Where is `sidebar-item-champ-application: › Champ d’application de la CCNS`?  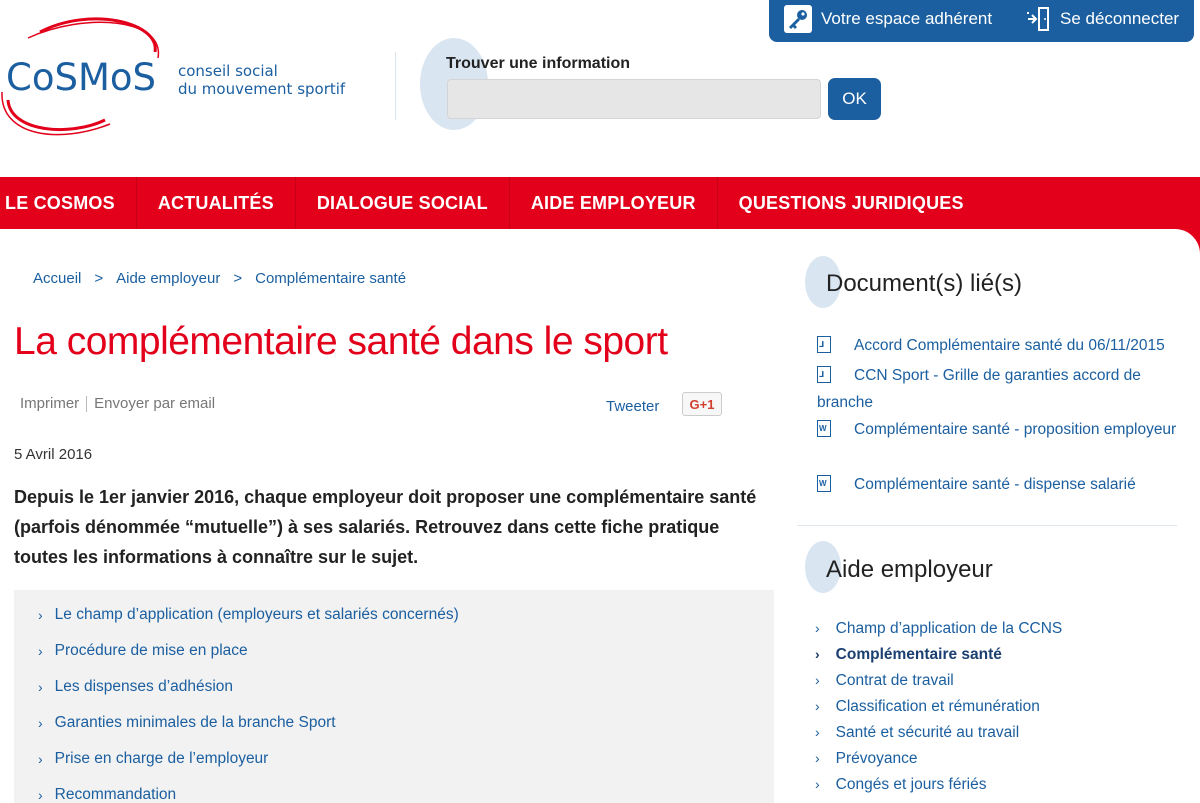 sidebar-item-champ-application: › Champ d’application de la CCNS is located at coordinates (938, 629).